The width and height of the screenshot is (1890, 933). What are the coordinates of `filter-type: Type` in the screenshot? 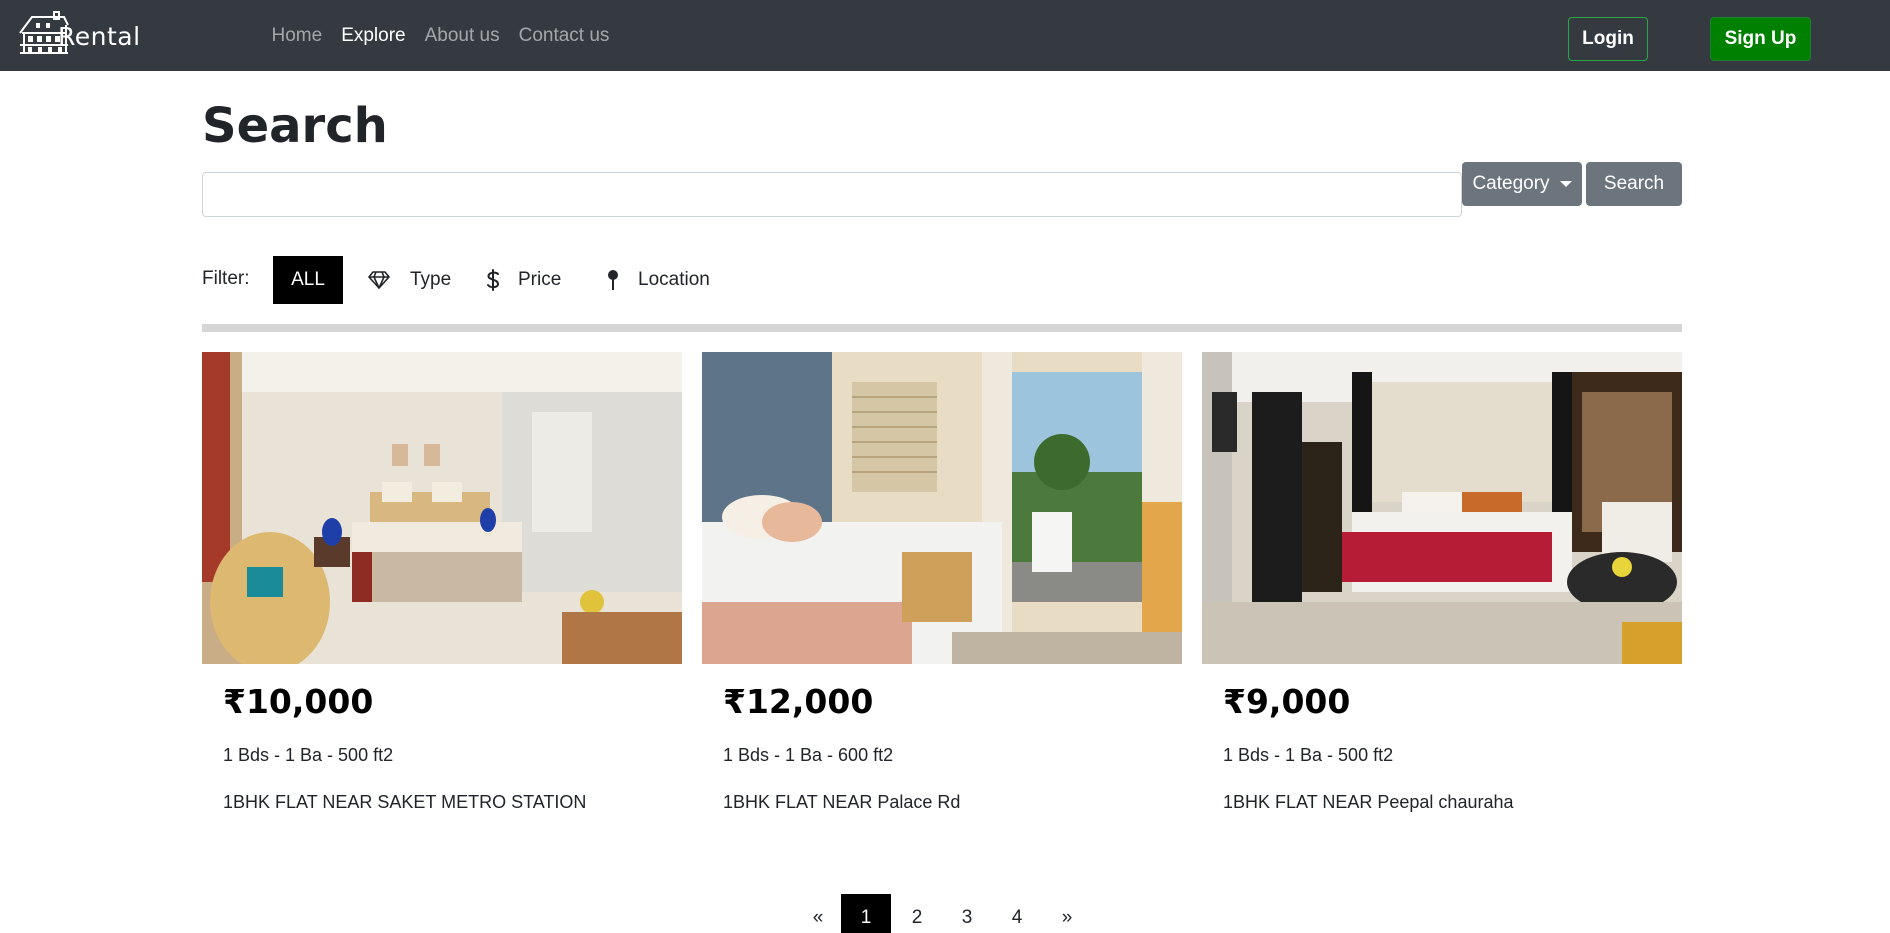 It's located at (409, 280).